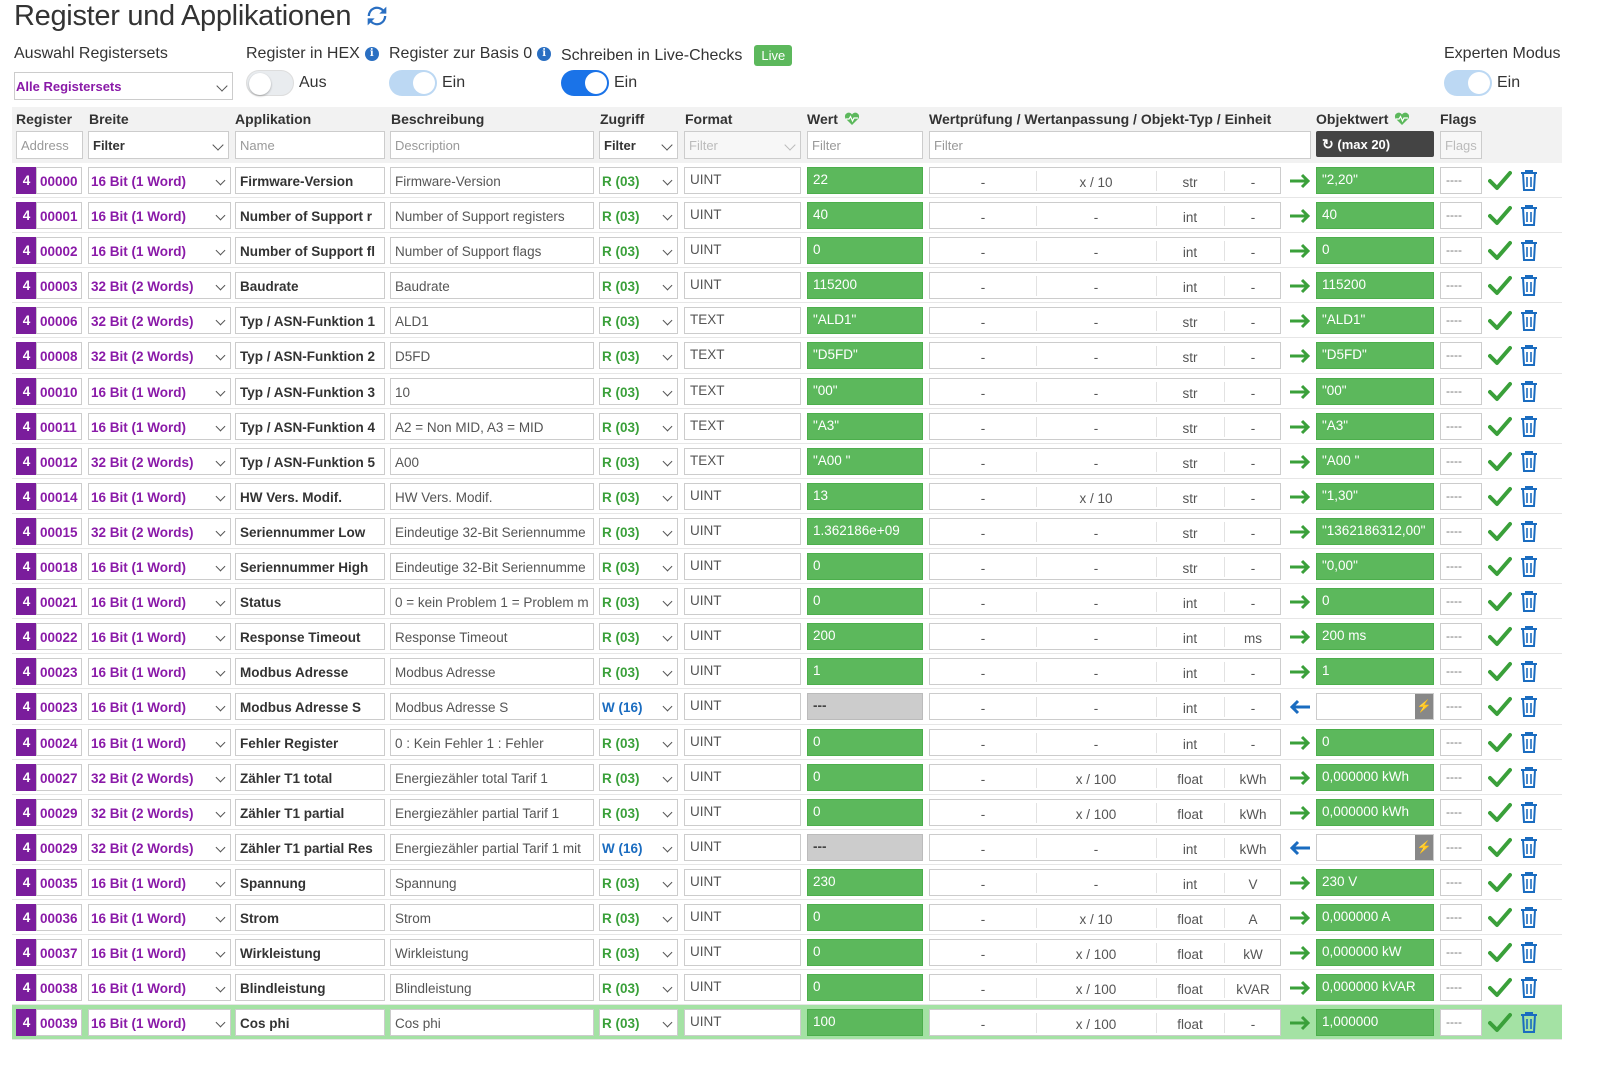  I want to click on application-name-field: Seriennummer High, so click(310, 567).